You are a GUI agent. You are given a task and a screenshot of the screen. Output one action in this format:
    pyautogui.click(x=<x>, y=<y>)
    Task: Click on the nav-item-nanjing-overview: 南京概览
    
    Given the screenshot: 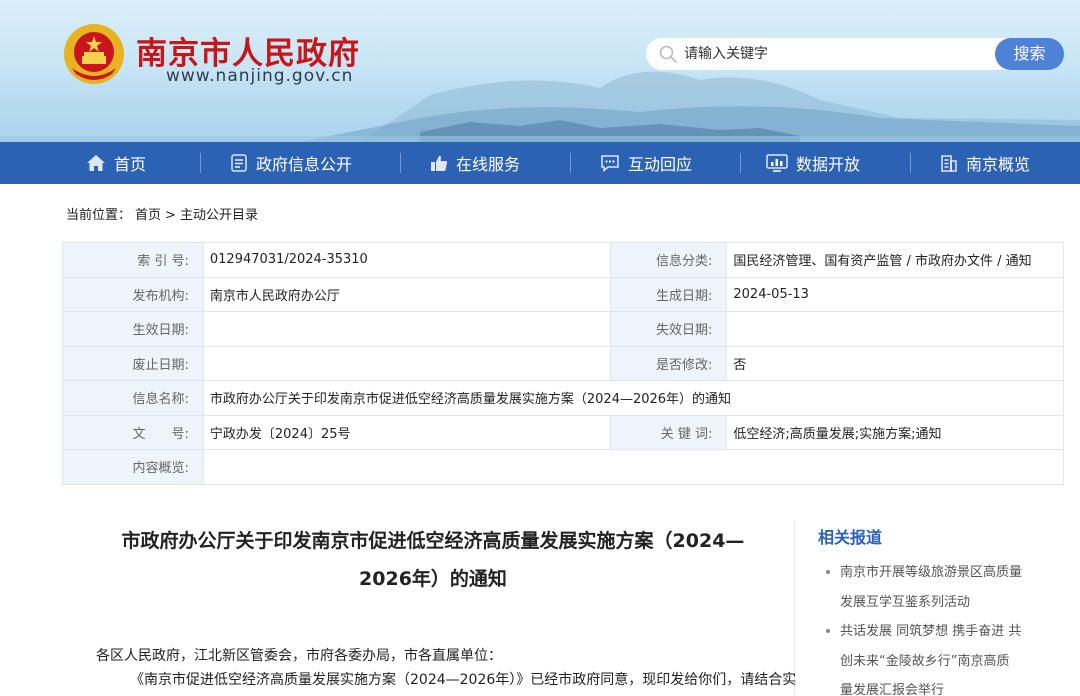 What is the action you would take?
    pyautogui.click(x=985, y=163)
    